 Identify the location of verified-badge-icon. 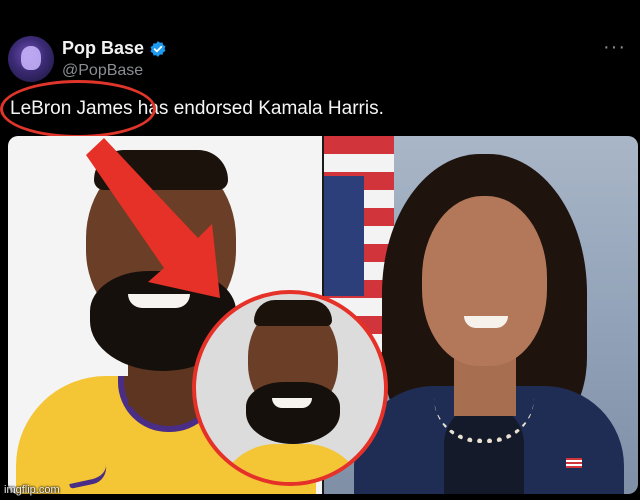
(158, 49).